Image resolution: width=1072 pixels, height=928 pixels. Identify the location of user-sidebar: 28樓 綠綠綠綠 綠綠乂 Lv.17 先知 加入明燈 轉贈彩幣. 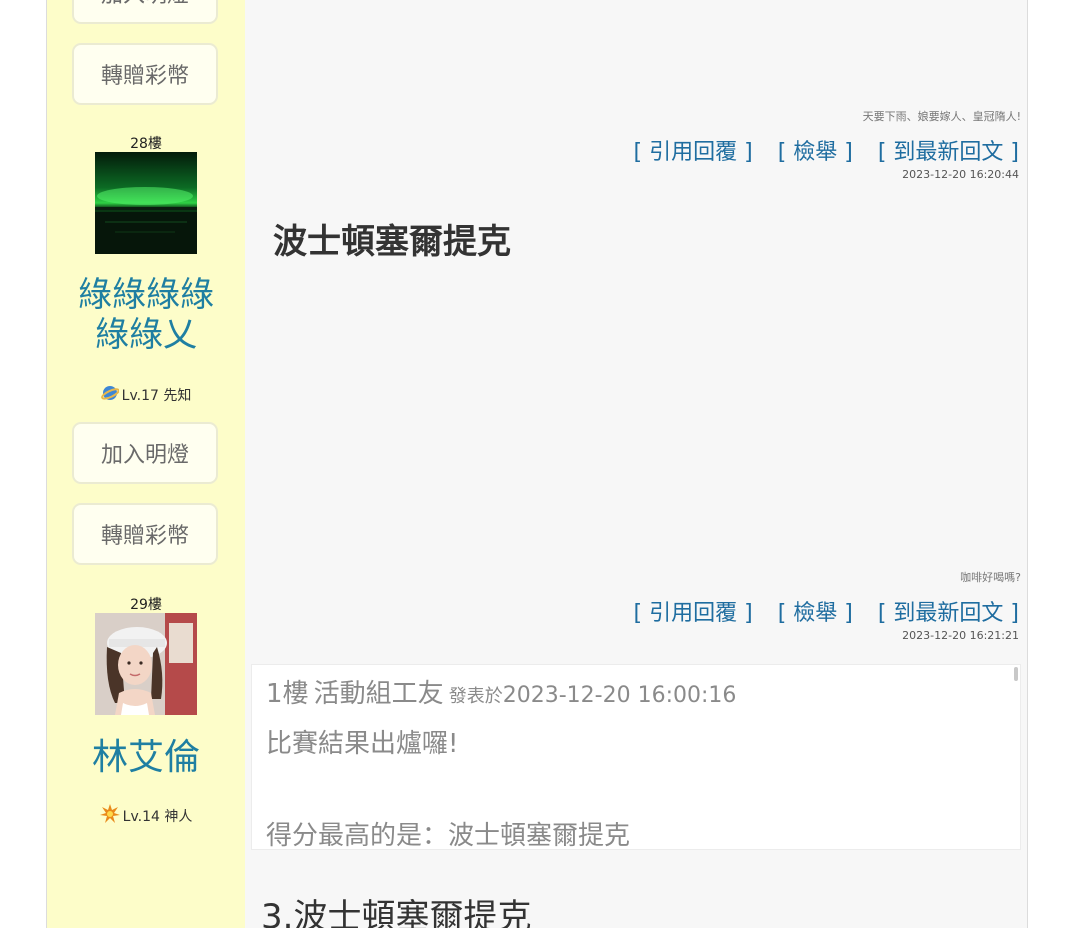
(146, 358).